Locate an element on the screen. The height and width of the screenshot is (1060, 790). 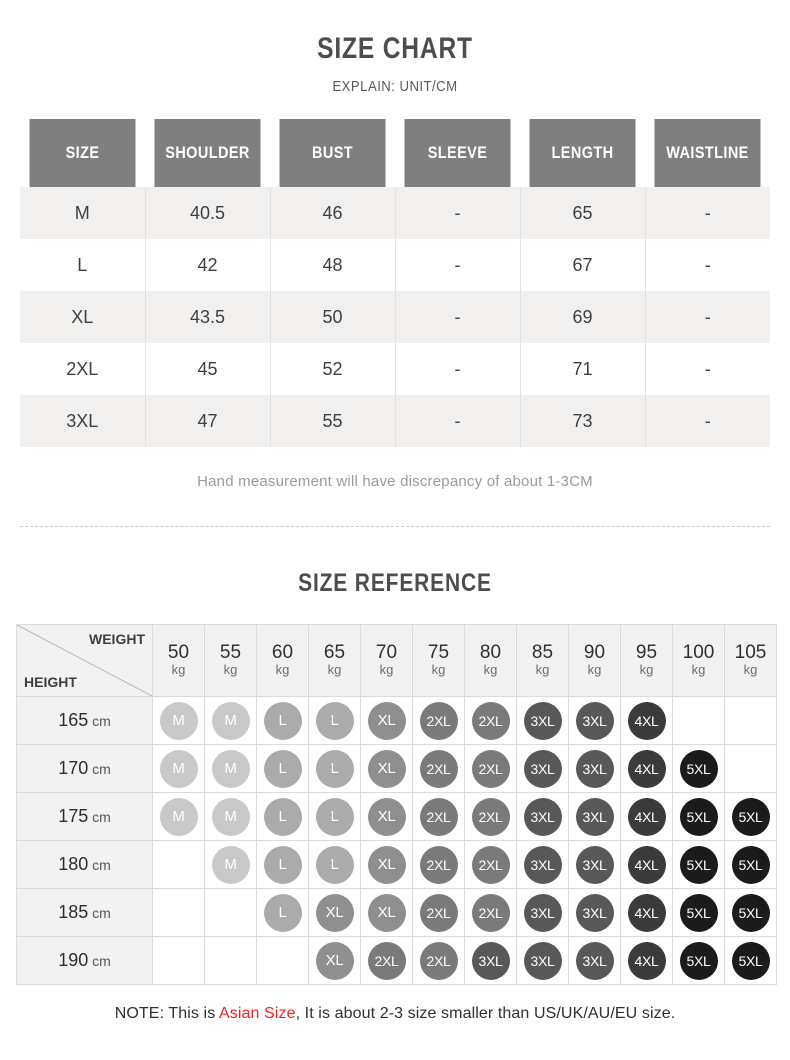
size-label-cell: 3XL is located at coordinates (83, 421).